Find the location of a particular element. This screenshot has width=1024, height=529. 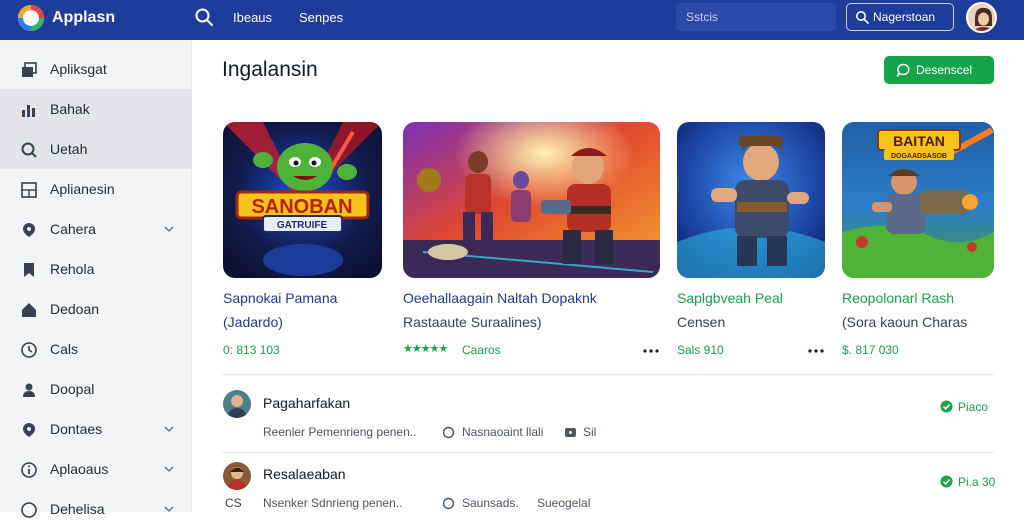

grid-icon is located at coordinates (29, 190).